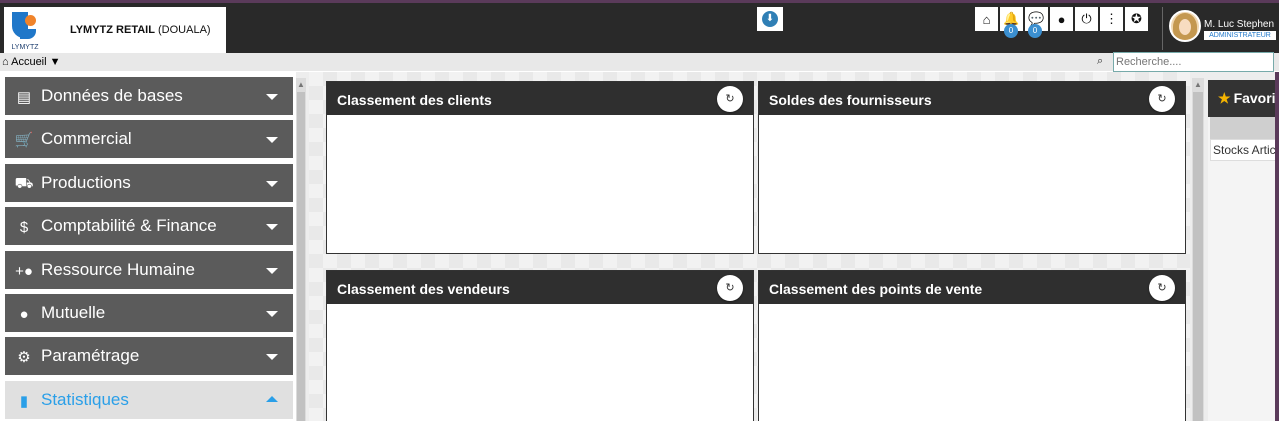 The height and width of the screenshot is (421, 1279). Describe the element at coordinates (1224, 98) in the screenshot. I see `star-icon: ★` at that location.